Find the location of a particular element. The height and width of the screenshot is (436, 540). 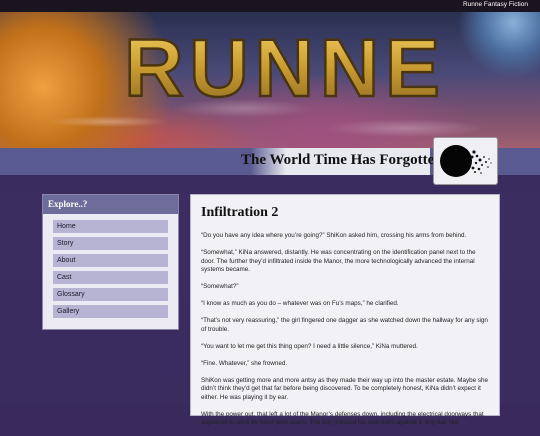

article-paragraph: “Fine. Whatever,” she frowned. is located at coordinates (244, 363).